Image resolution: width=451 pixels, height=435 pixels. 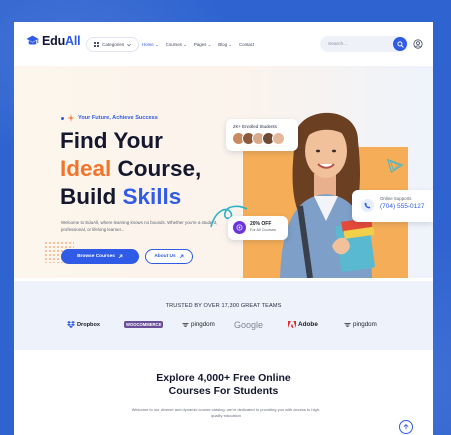 What do you see at coordinates (223, 378) in the screenshot?
I see `explore-title-line1: Explore 4,000+ Free Online` at bounding box center [223, 378].